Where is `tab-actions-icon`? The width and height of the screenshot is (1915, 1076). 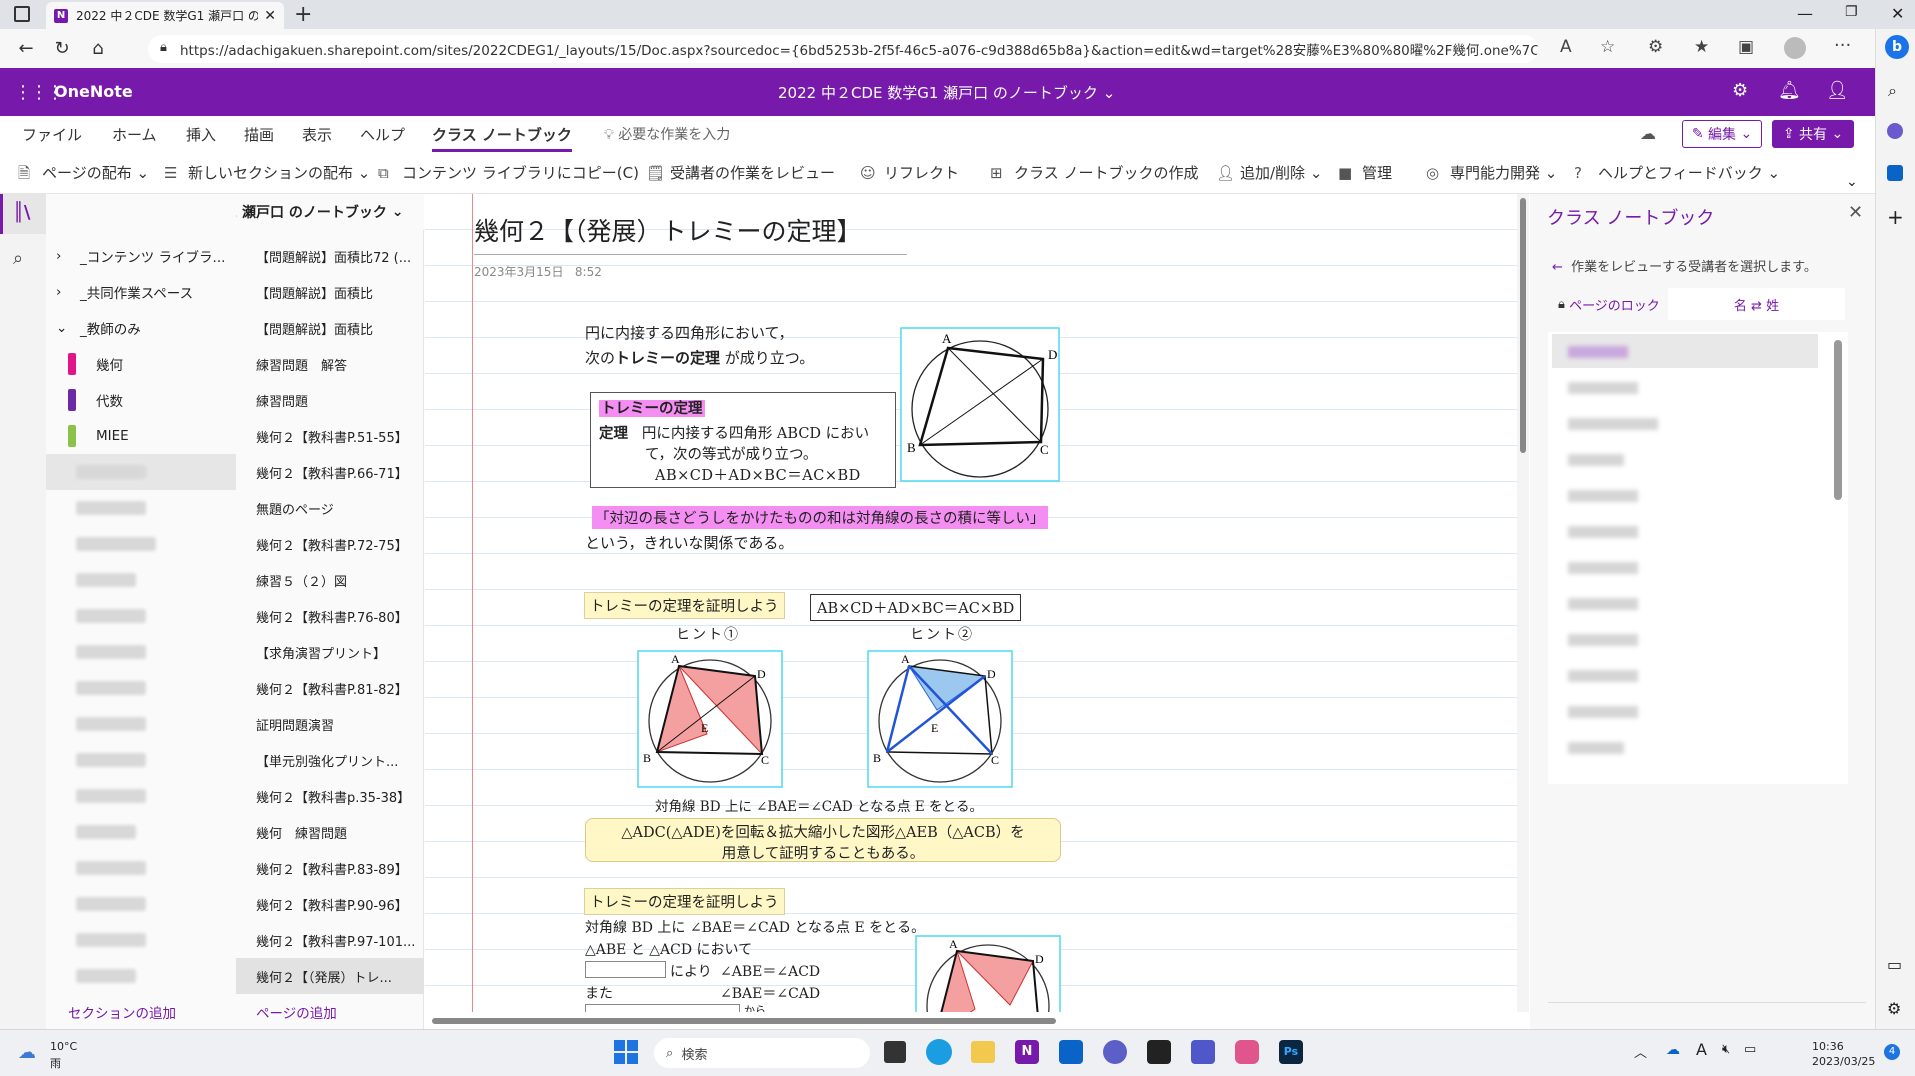 tab-actions-icon is located at coordinates (22, 14).